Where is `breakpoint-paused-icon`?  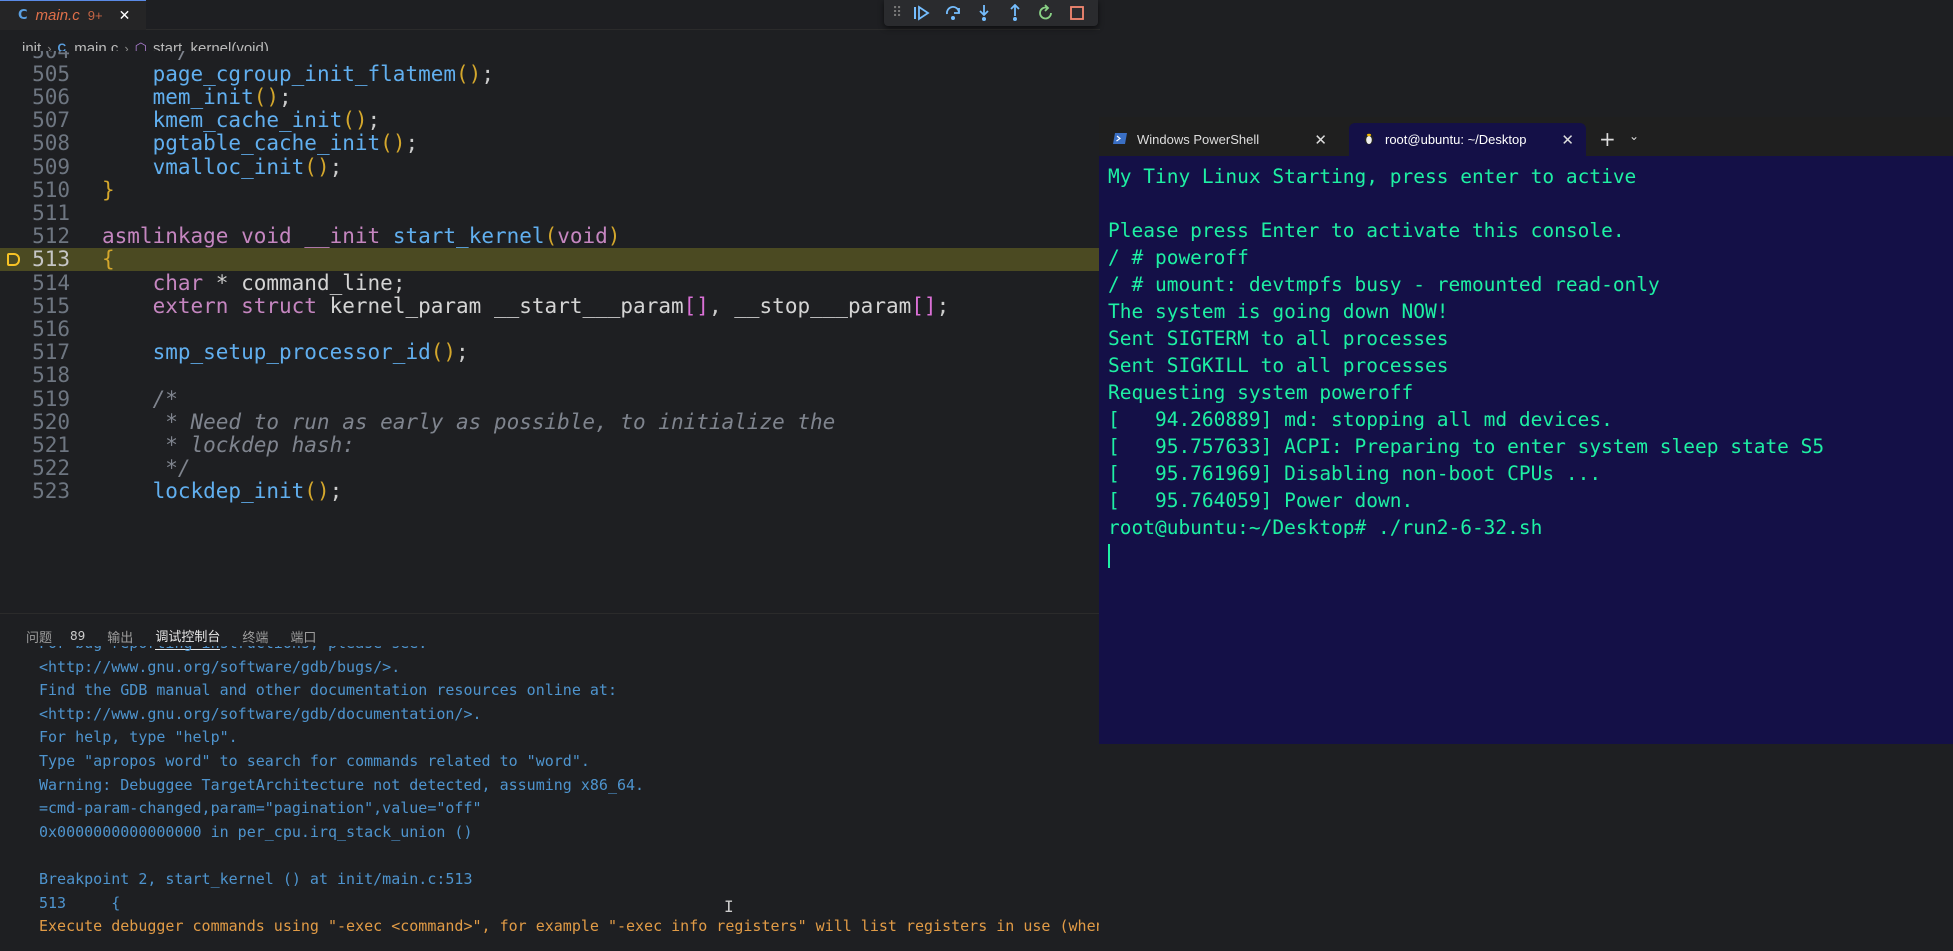
breakpoint-paused-icon is located at coordinates (13, 259).